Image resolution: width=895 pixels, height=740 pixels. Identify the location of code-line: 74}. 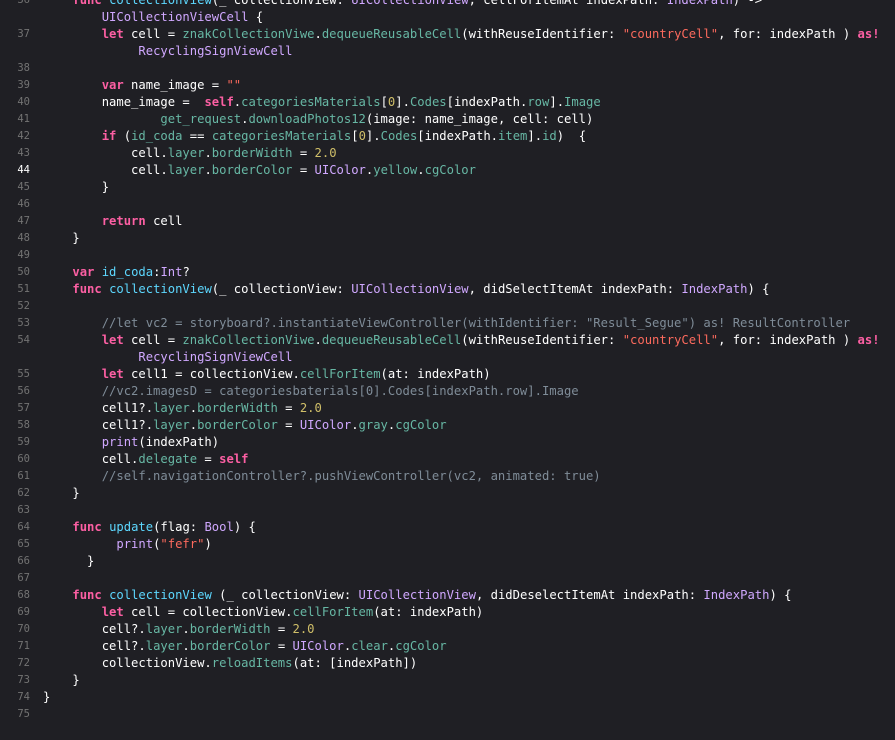
(447, 697).